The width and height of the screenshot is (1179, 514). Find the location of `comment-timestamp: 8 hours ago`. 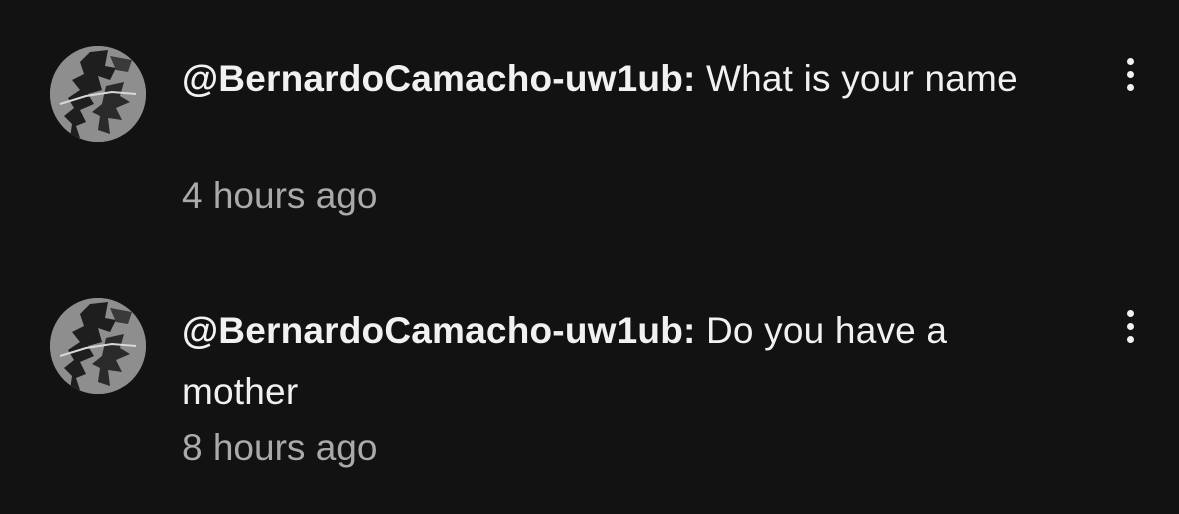

comment-timestamp: 8 hours ago is located at coordinates (280, 447).